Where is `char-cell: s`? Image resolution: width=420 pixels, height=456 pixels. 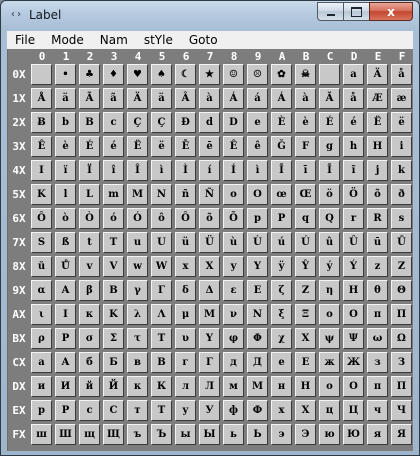 char-cell: s is located at coordinates (401, 218).